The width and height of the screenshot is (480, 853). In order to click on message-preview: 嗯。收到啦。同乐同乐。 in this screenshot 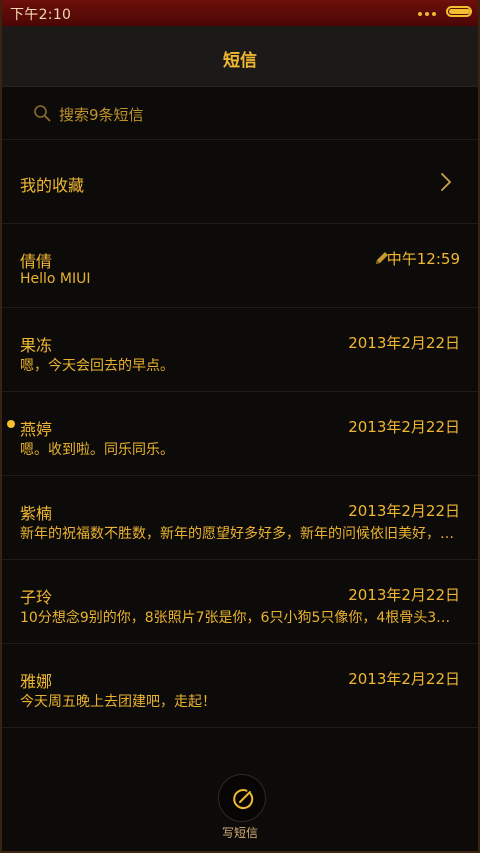, I will do `click(97, 450)`.